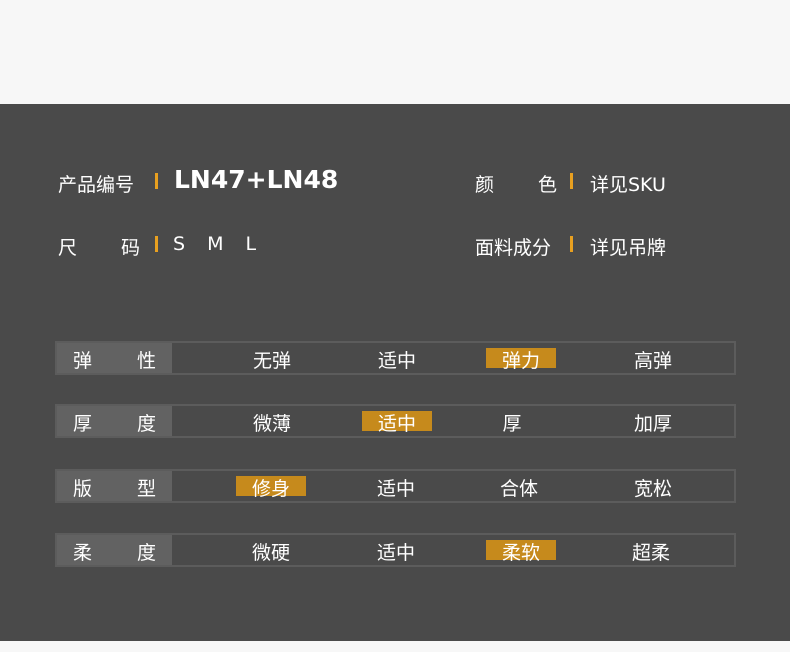 Image resolution: width=790 pixels, height=652 pixels. What do you see at coordinates (270, 489) in the screenshot?
I see `option-text-selected: 修身` at bounding box center [270, 489].